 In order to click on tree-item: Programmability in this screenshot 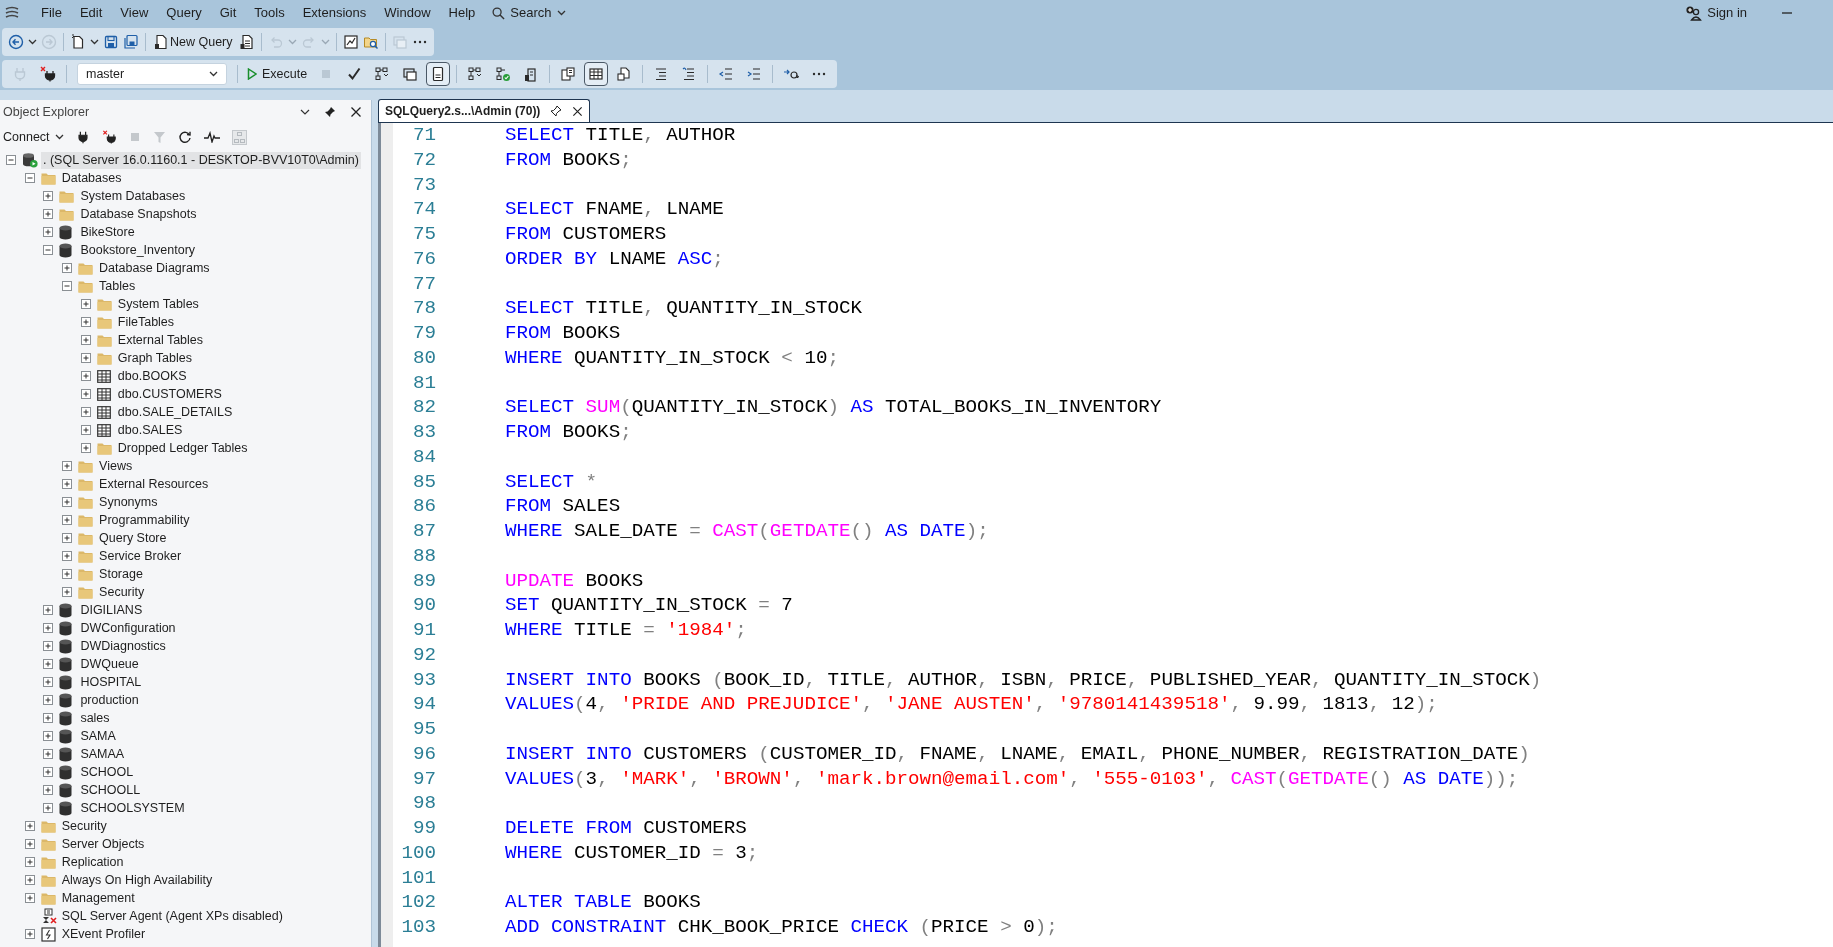, I will do `click(144, 520)`.